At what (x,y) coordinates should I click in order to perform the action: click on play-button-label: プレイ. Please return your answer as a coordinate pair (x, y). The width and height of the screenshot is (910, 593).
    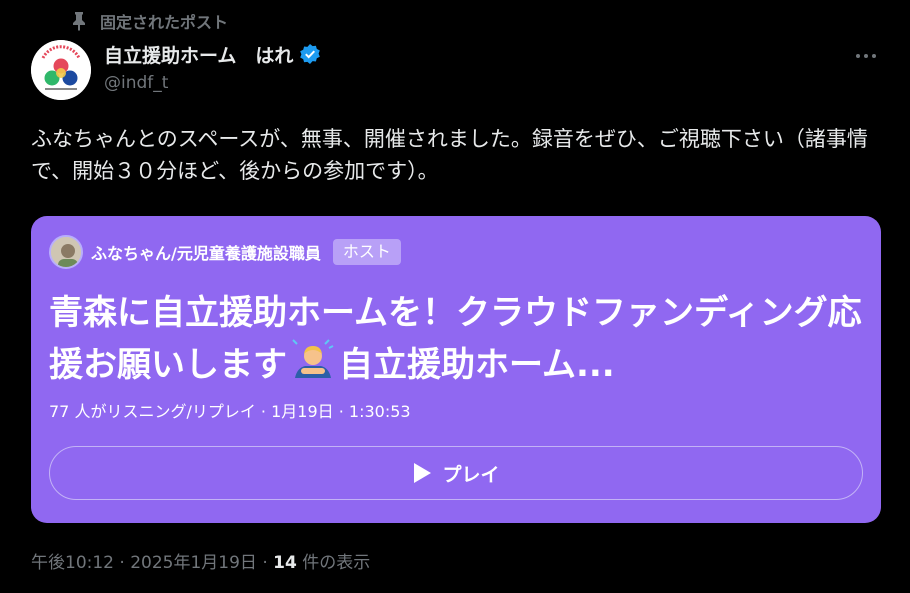
    Looking at the image, I should click on (471, 474).